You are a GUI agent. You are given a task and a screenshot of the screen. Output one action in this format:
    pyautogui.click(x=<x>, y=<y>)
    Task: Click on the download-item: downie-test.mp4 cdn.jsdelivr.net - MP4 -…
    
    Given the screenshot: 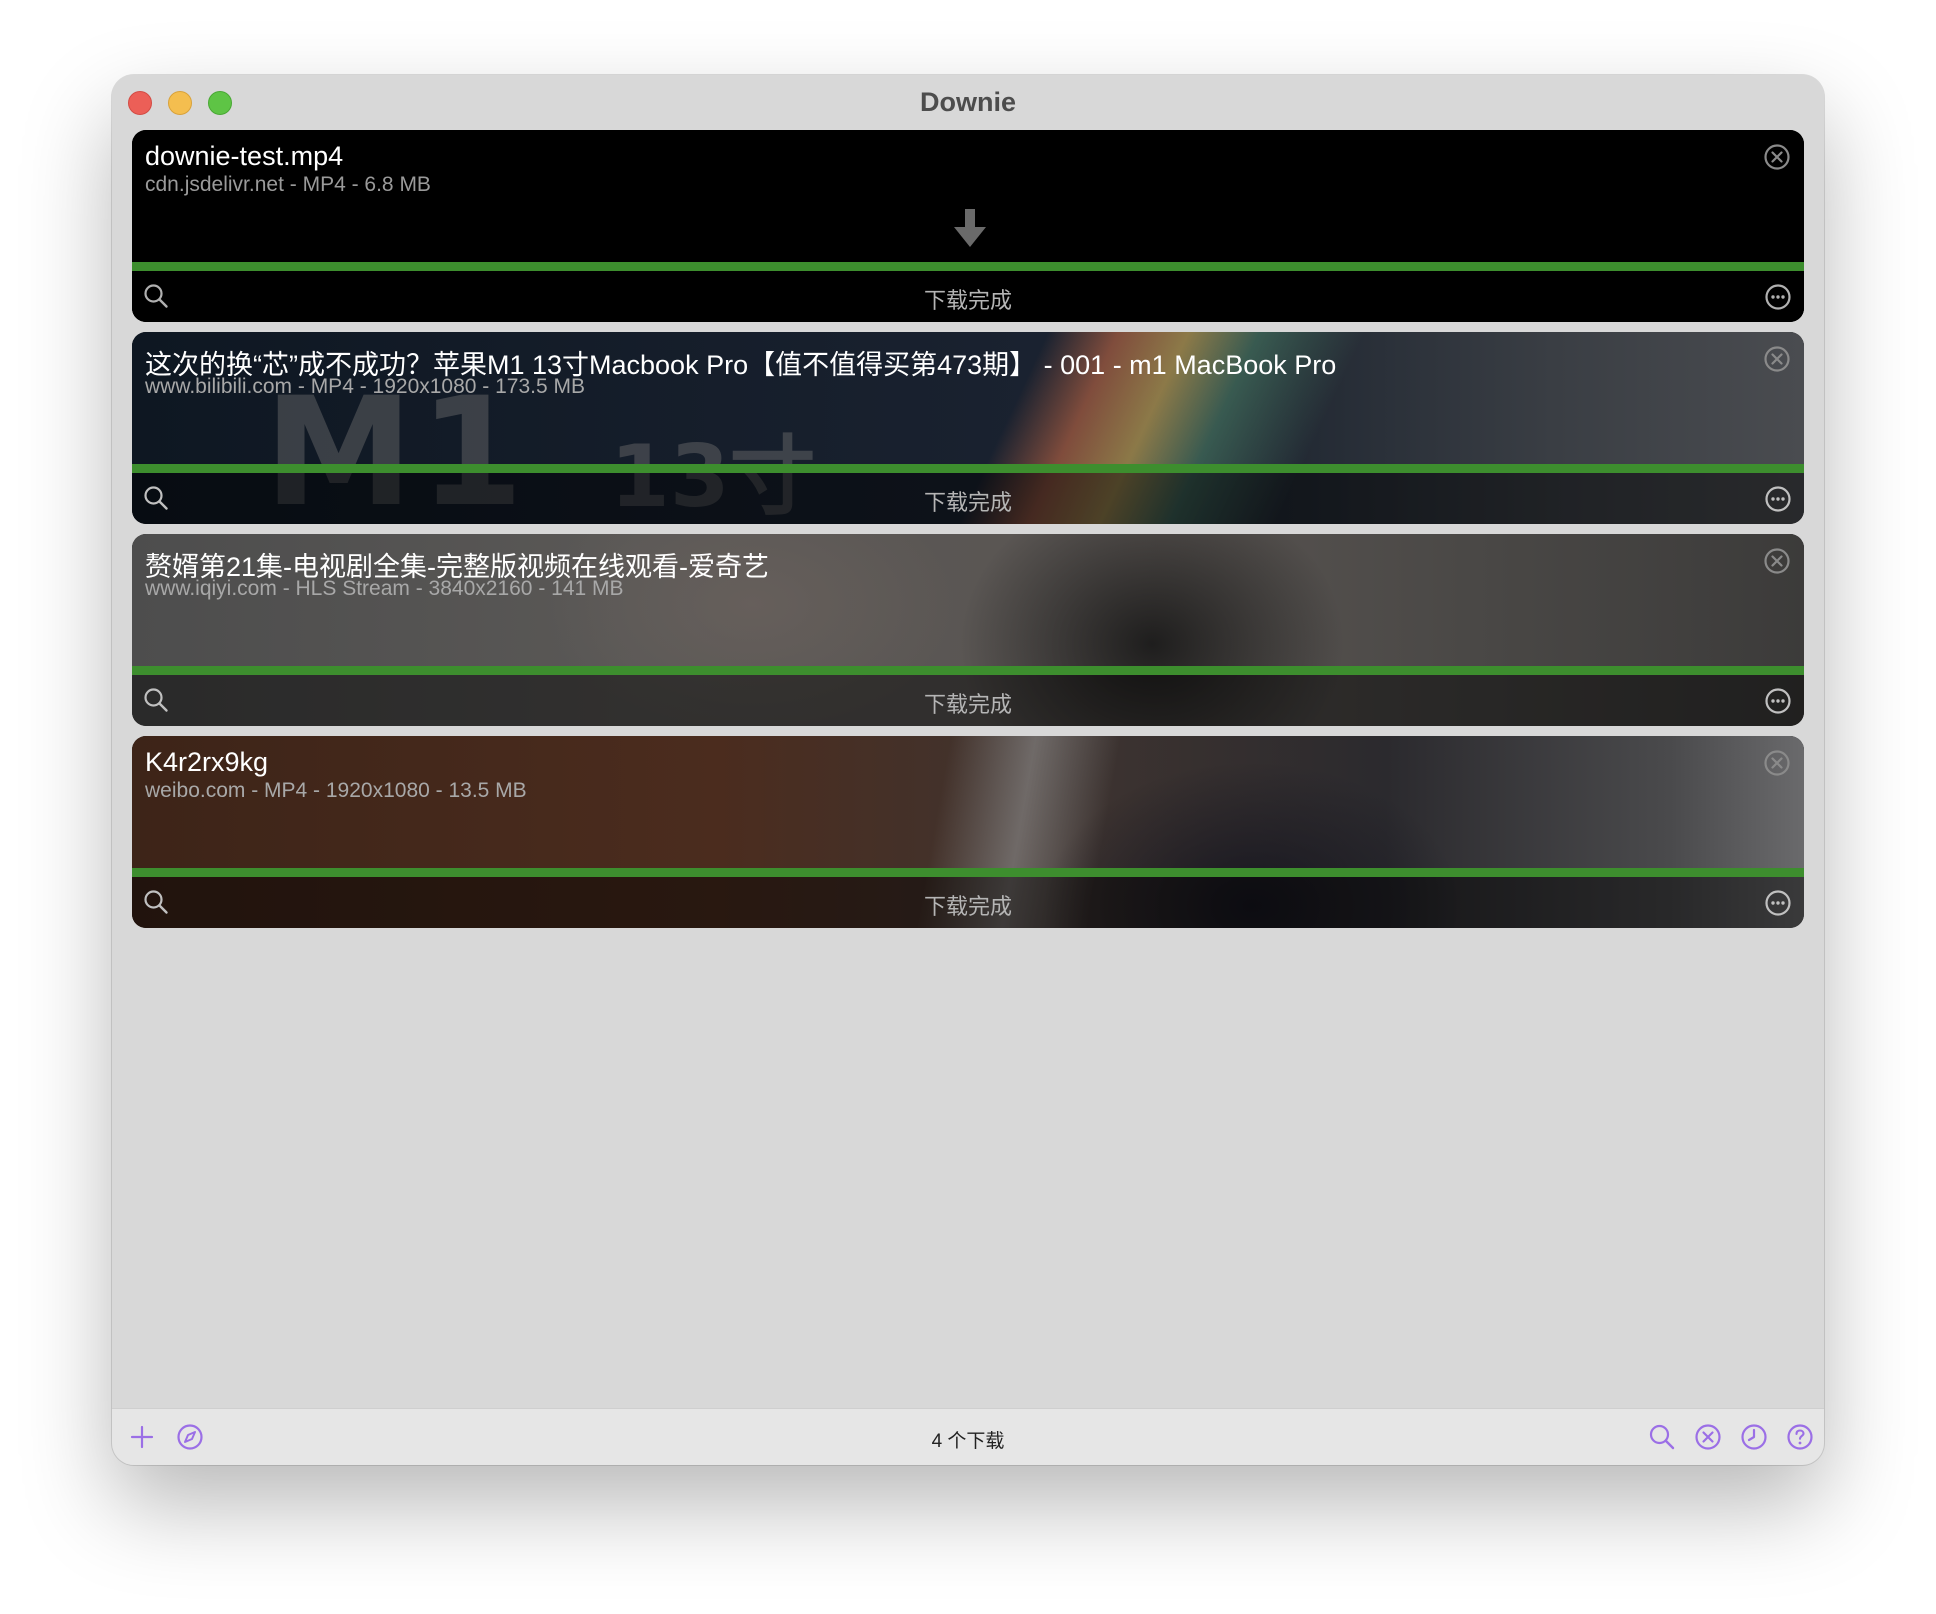 What is the action you would take?
    pyautogui.click(x=968, y=226)
    